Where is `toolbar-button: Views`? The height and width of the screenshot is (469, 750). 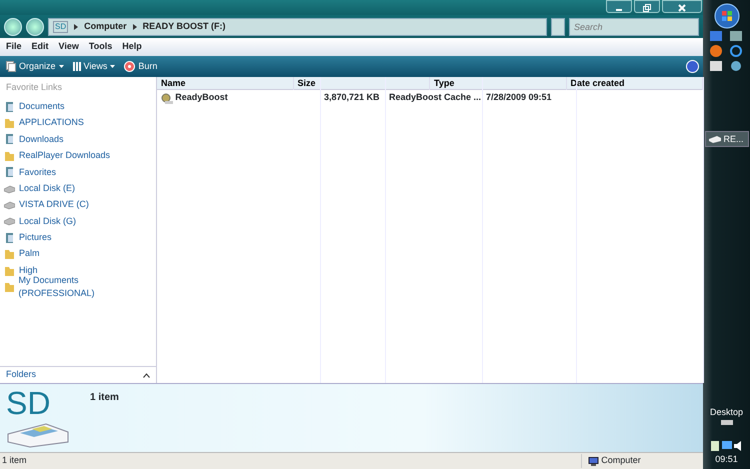 toolbar-button: Views is located at coordinates (94, 67).